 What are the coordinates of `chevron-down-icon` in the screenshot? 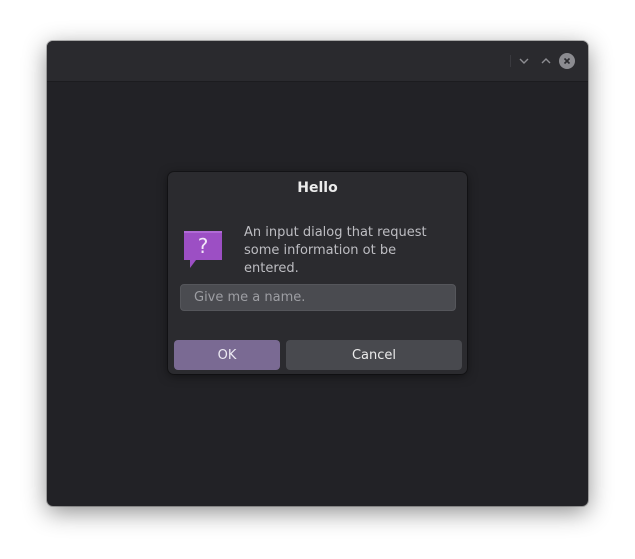 It's located at (524, 61).